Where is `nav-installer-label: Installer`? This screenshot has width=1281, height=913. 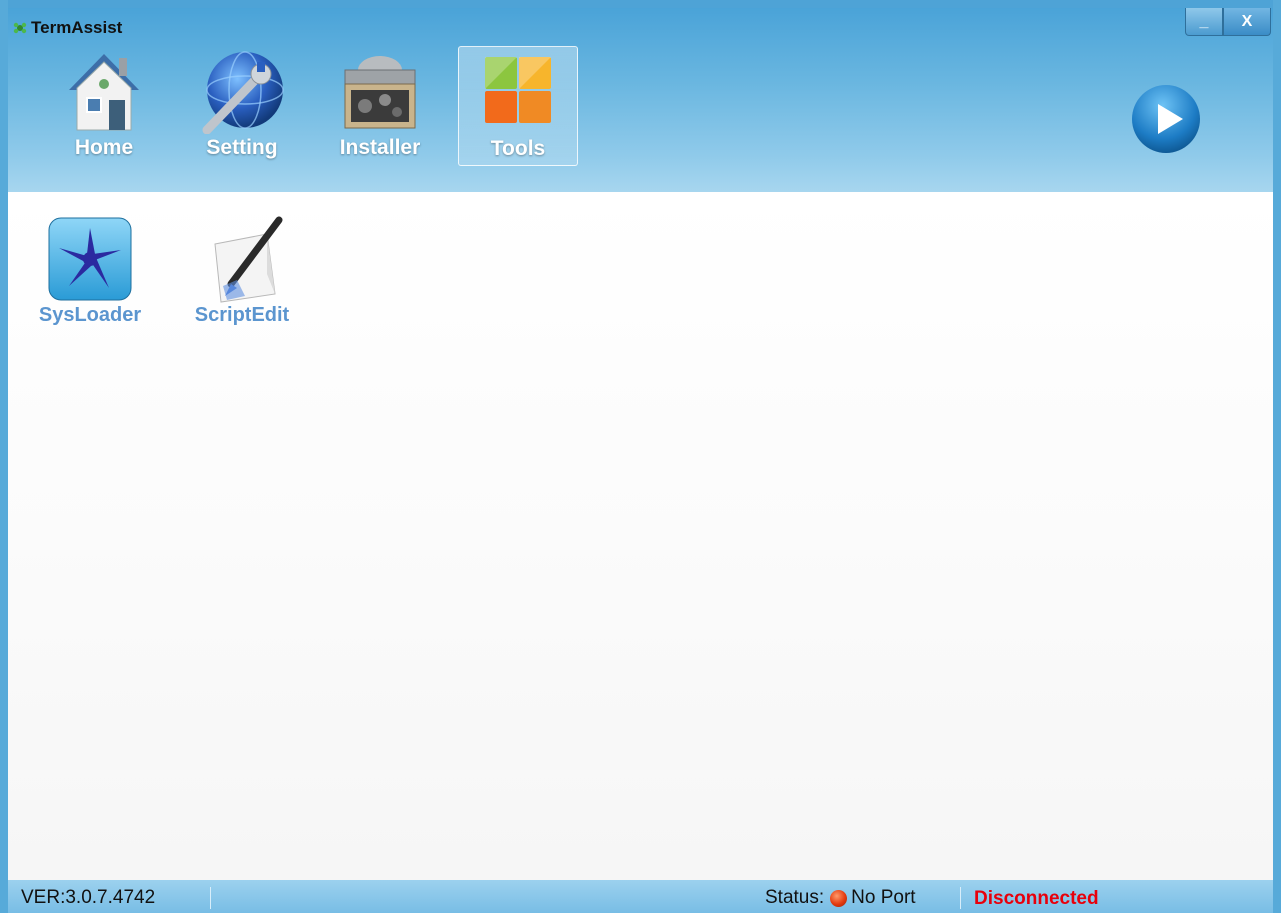
nav-installer-label: Installer is located at coordinates (380, 147).